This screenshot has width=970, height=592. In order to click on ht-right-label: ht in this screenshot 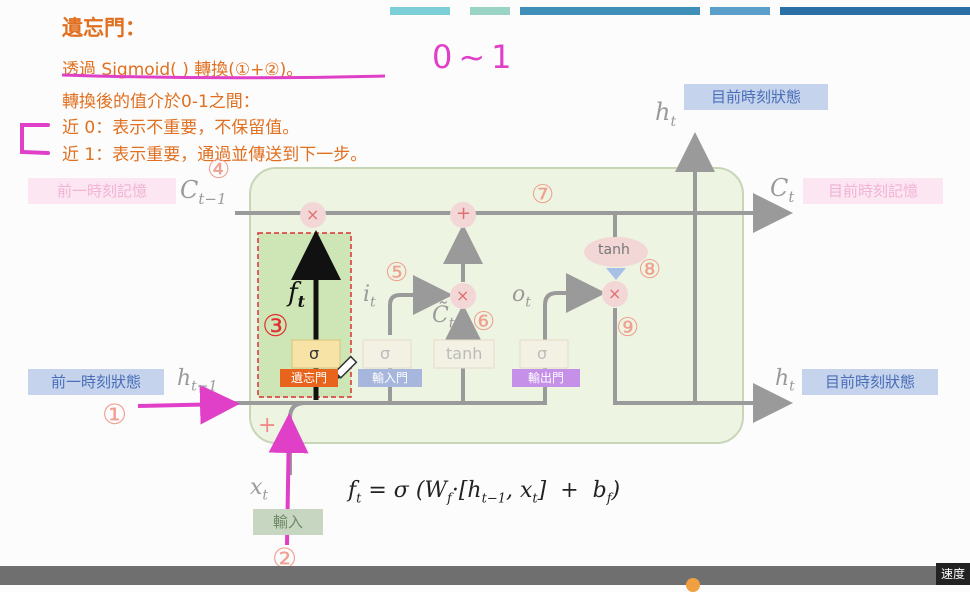, I will do `click(785, 380)`.